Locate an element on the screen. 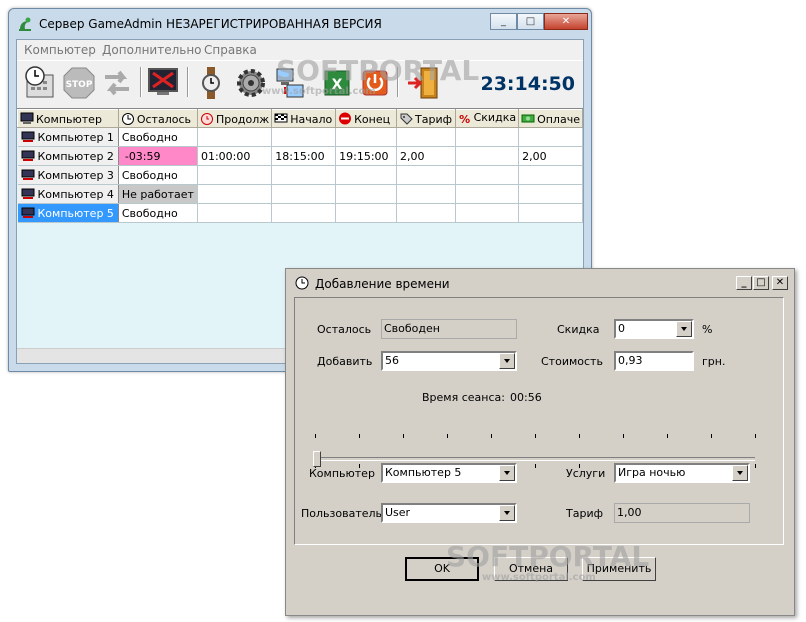  cell-tariff: 2,00 is located at coordinates (426, 156).